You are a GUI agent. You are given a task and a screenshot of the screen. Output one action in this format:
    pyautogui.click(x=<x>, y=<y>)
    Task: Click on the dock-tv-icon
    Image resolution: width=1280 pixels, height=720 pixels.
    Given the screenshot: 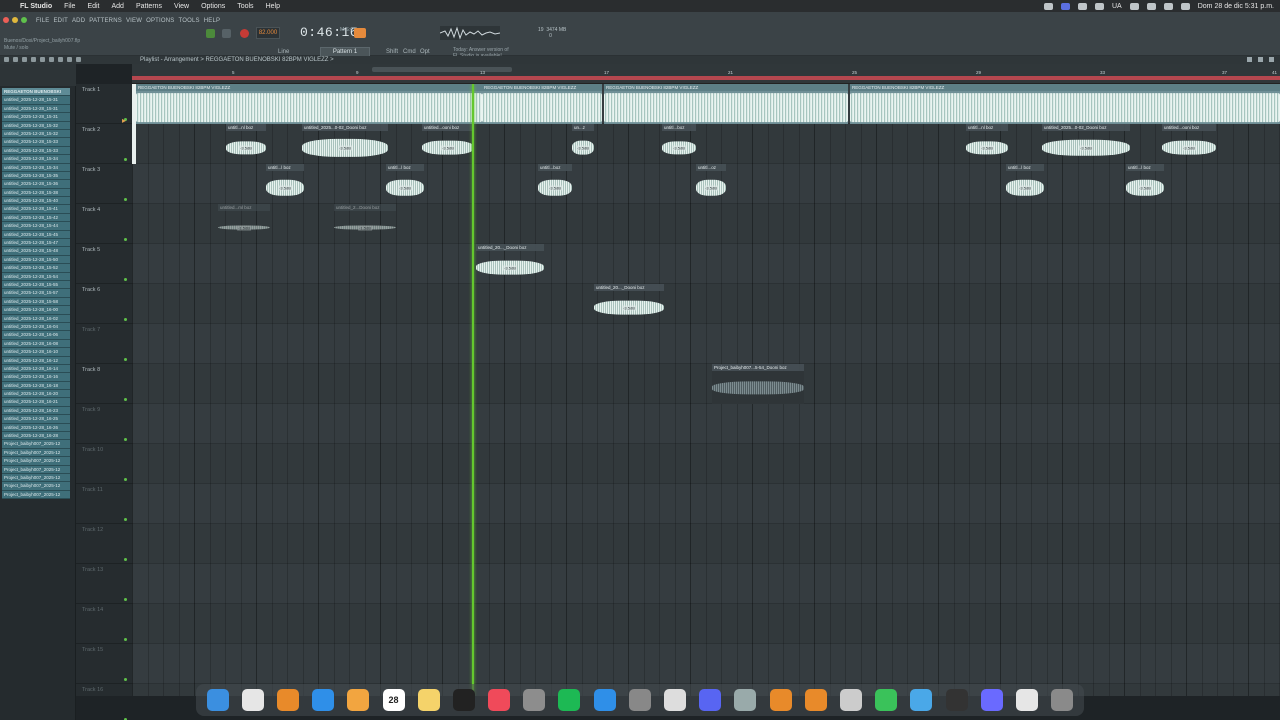 What is the action you would take?
    pyautogui.click(x=463, y=700)
    